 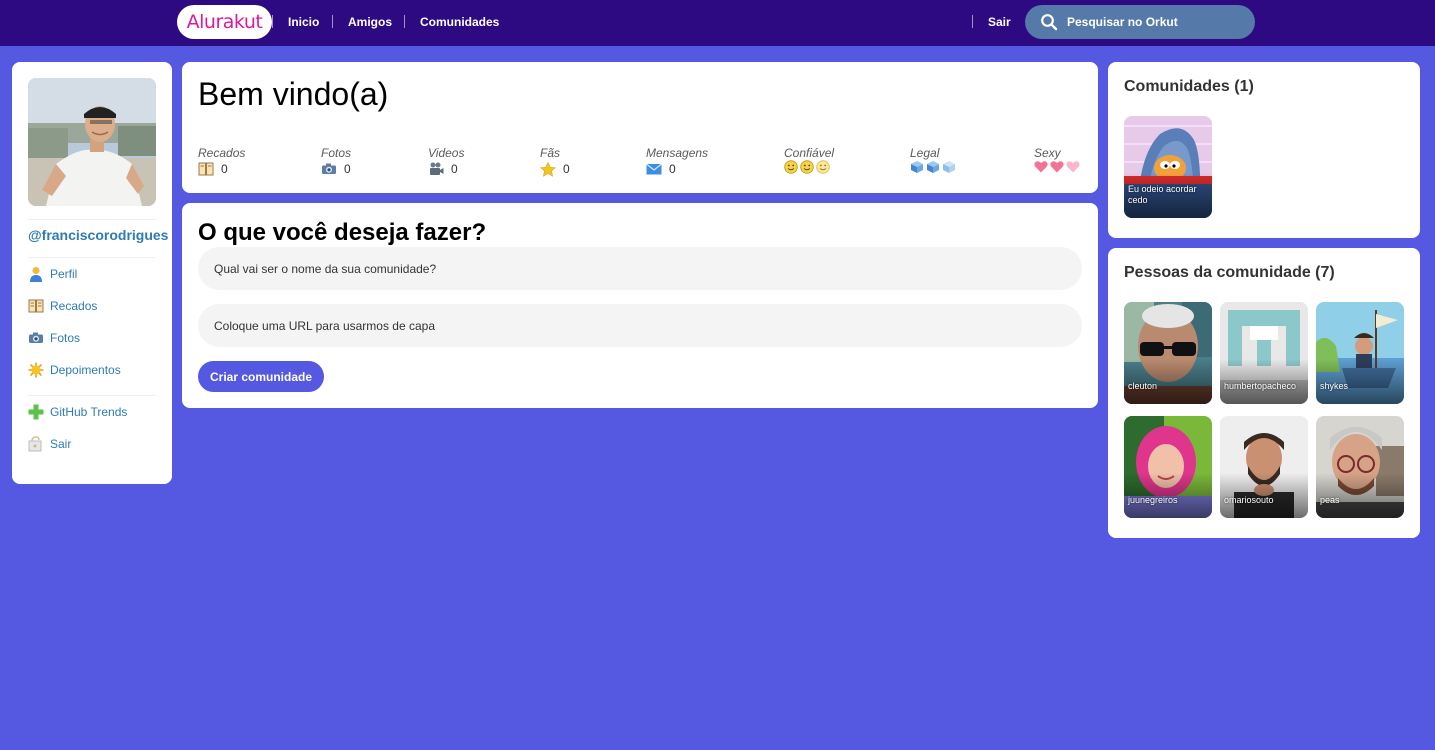 I want to click on sidebar-item-label: Sair, so click(x=61, y=444).